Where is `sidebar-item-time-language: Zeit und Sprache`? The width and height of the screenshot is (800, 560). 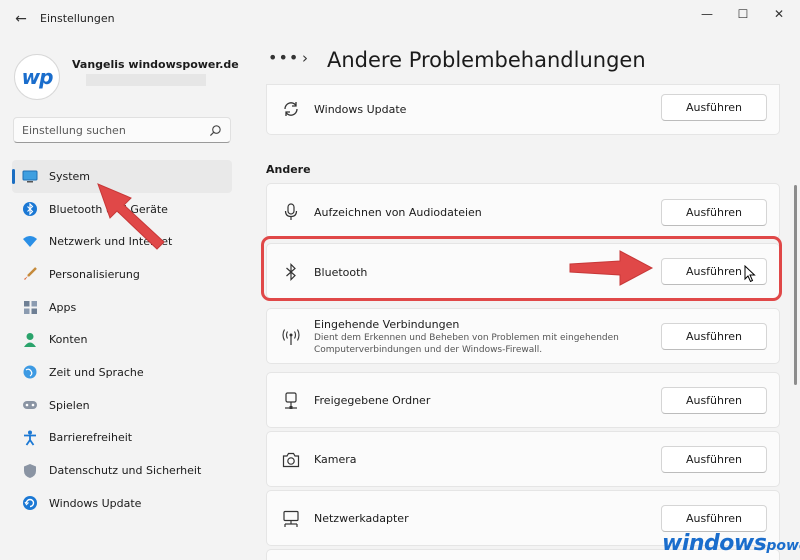
sidebar-item-time-language: Zeit und Sprache is located at coordinates (122, 372).